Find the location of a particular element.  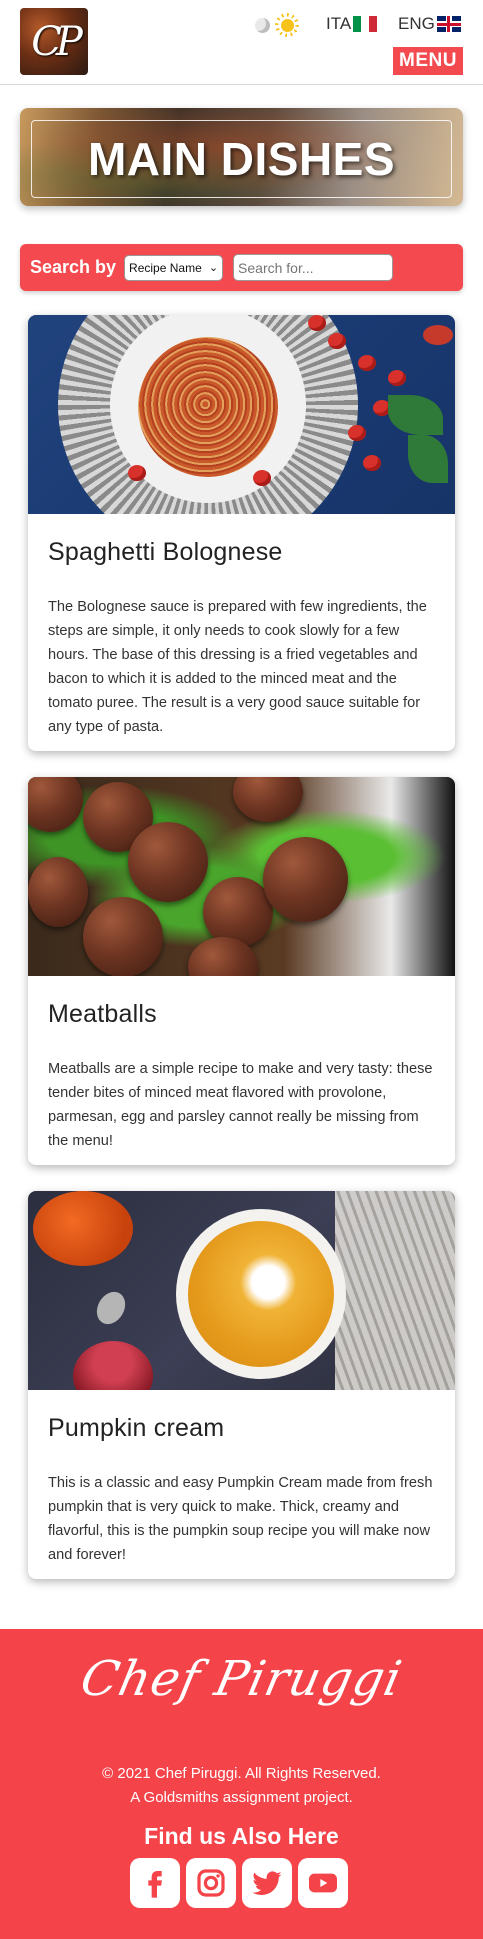

instagram-icon is located at coordinates (211, 1883).